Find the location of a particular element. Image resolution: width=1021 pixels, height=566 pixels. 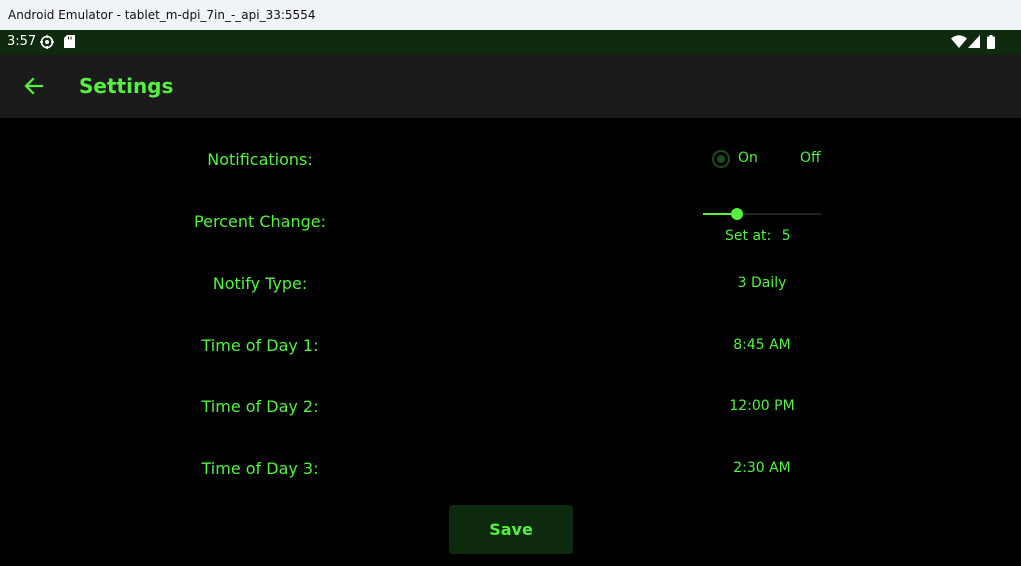

slider-thumb is located at coordinates (737, 214).